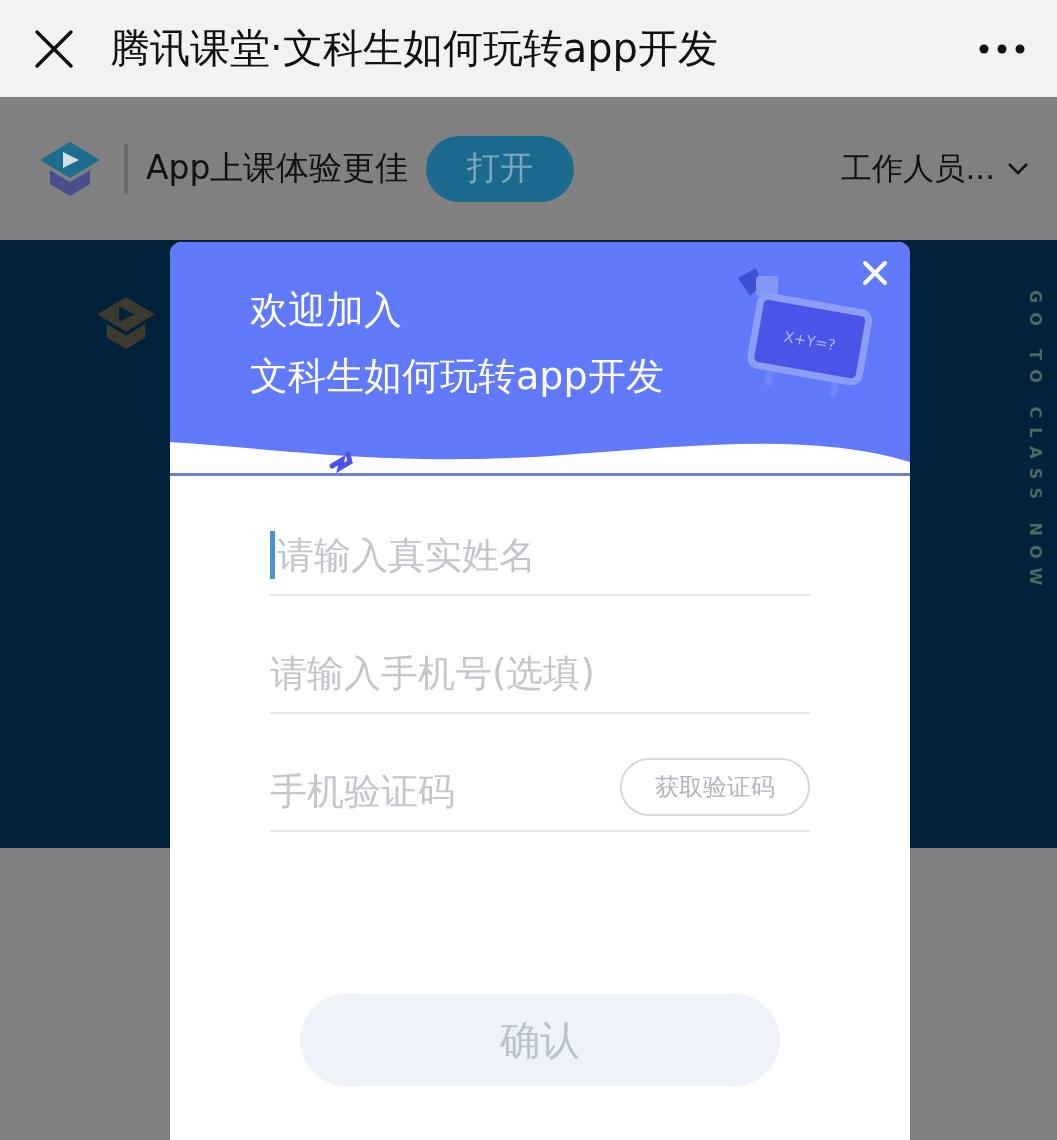 This screenshot has width=1057, height=1140. What do you see at coordinates (540, 673) in the screenshot?
I see `input-field: 请输入手机号(选填)` at bounding box center [540, 673].